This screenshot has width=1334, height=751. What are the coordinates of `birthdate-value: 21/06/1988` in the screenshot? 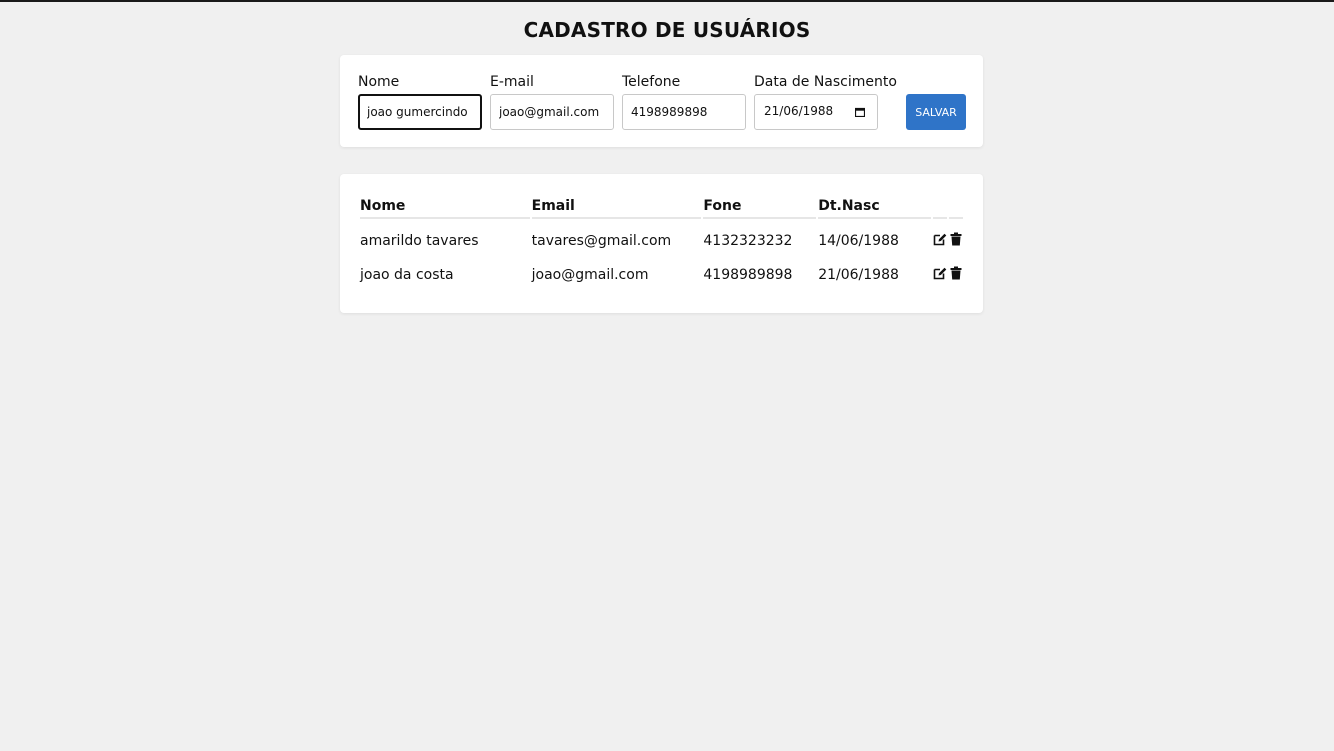 It's located at (799, 111).